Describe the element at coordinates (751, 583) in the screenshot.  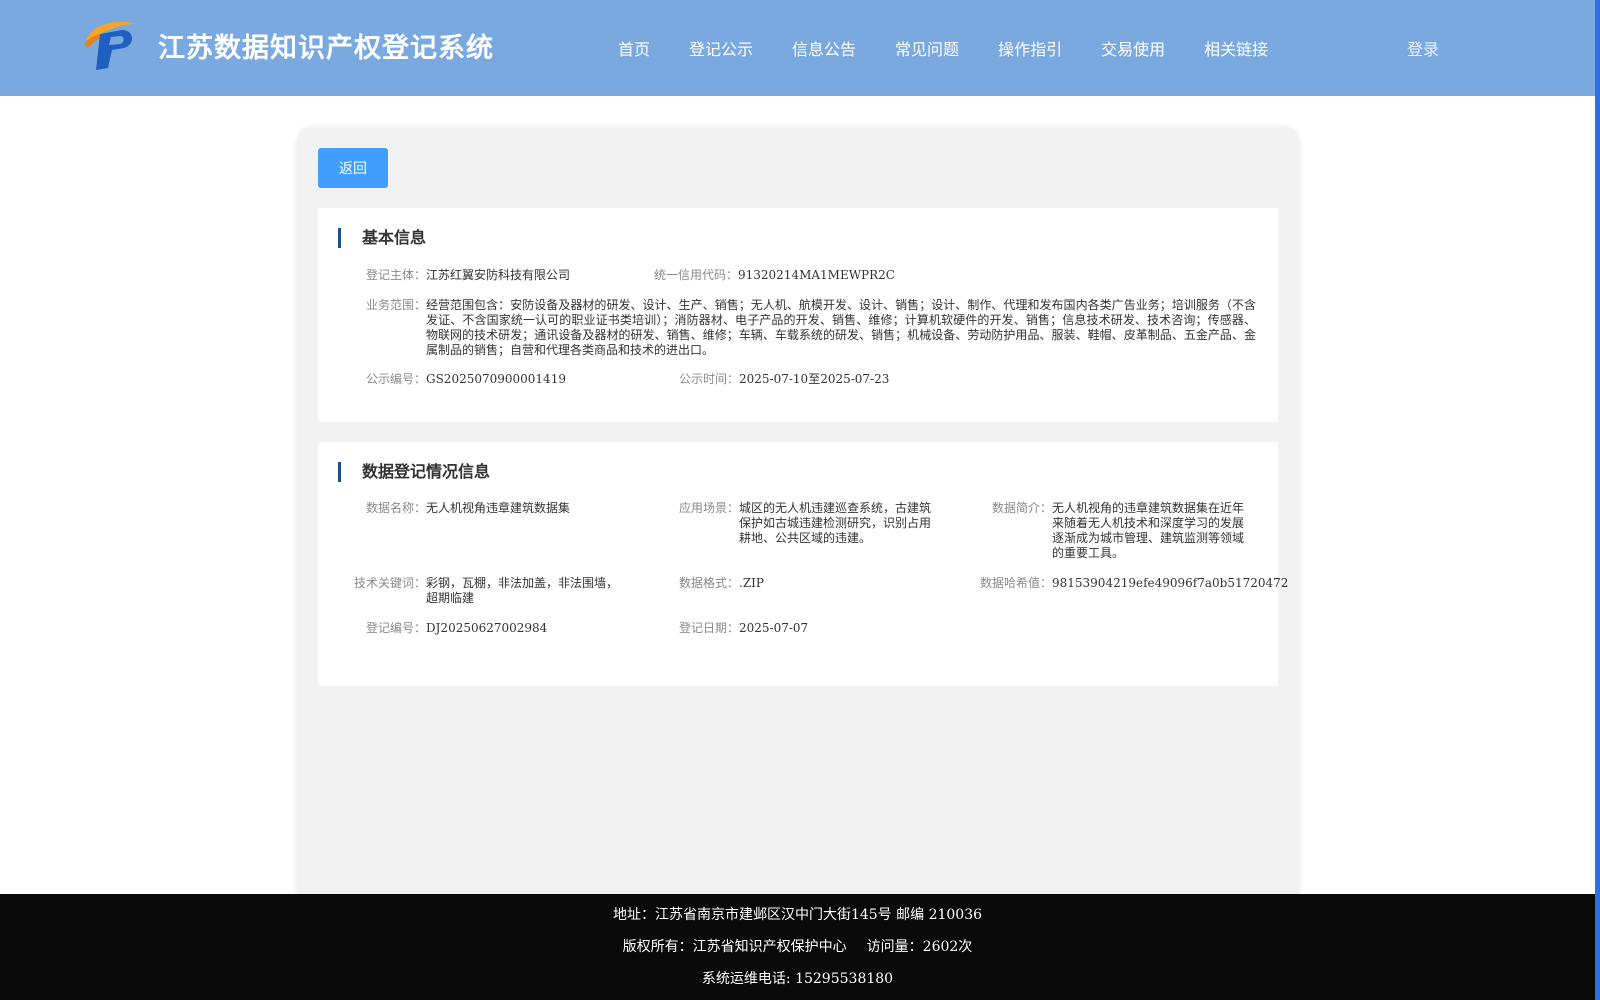
I see `format-value: .ZIP` at that location.